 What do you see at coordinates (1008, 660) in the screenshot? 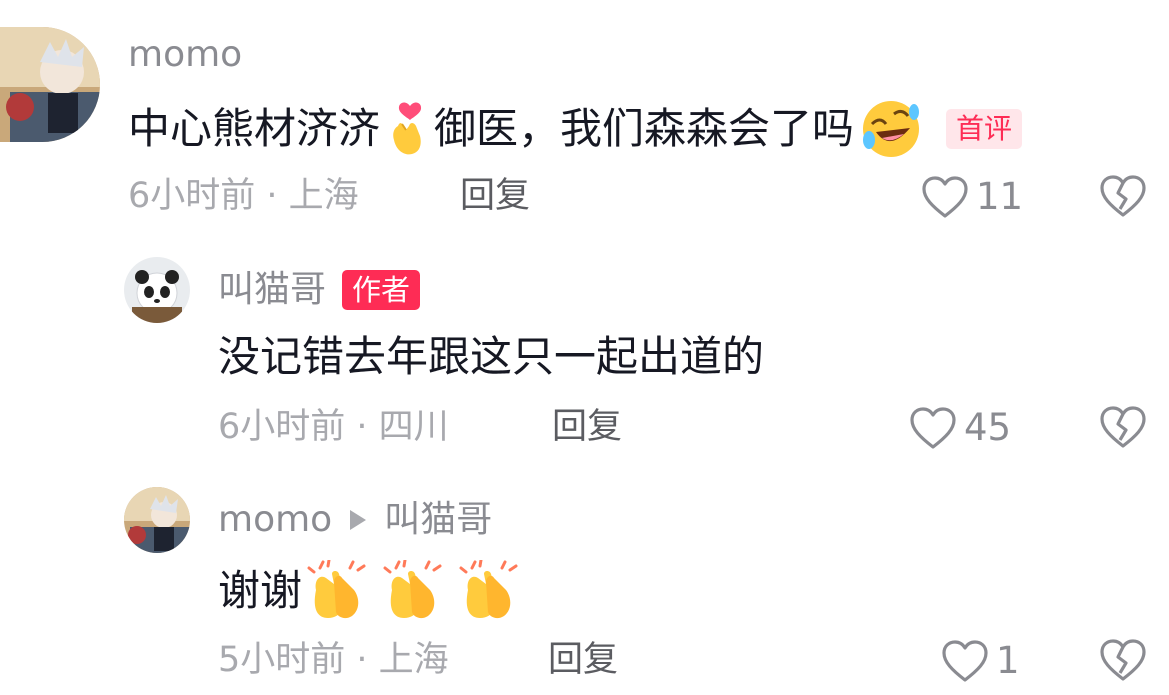
I see `like-count: 1` at bounding box center [1008, 660].